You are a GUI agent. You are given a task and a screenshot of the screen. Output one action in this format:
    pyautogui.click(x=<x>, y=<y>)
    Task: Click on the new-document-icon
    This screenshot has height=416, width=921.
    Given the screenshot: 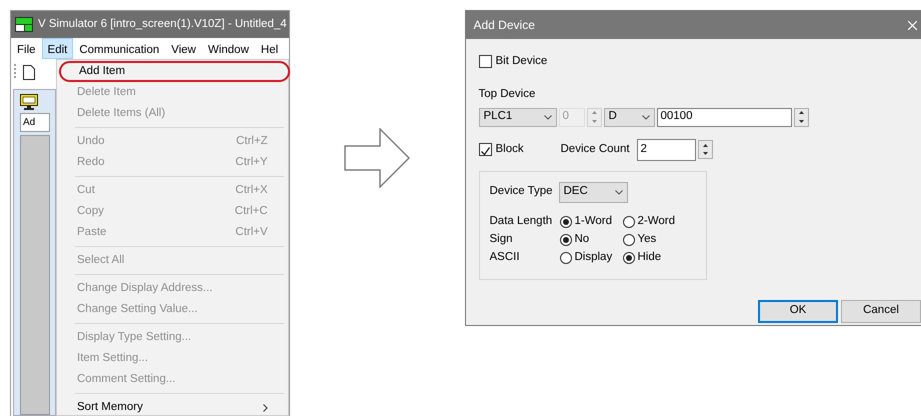 What is the action you would take?
    pyautogui.click(x=29, y=72)
    